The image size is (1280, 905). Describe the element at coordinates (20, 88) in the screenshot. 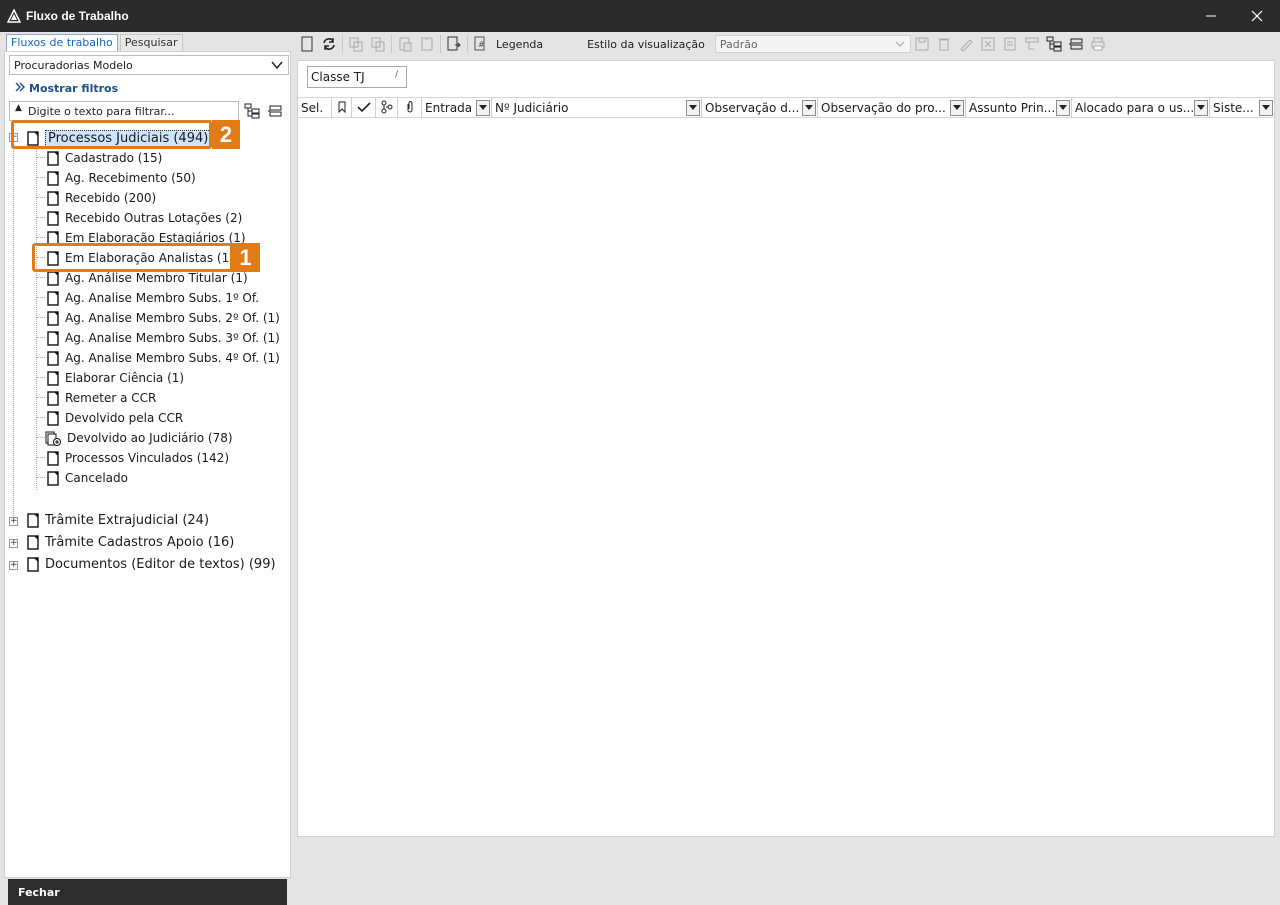

I see `double-chevron-right-icon` at that location.